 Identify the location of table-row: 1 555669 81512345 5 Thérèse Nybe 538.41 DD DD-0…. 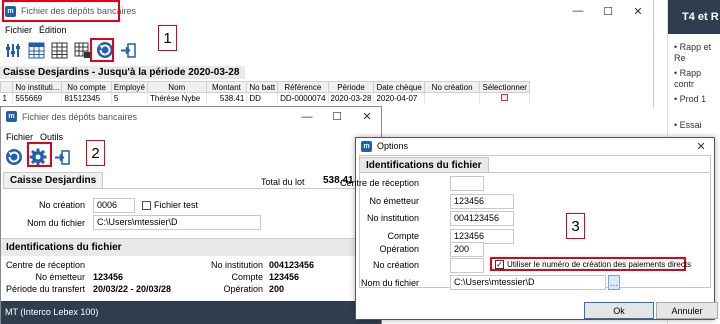
(265, 98).